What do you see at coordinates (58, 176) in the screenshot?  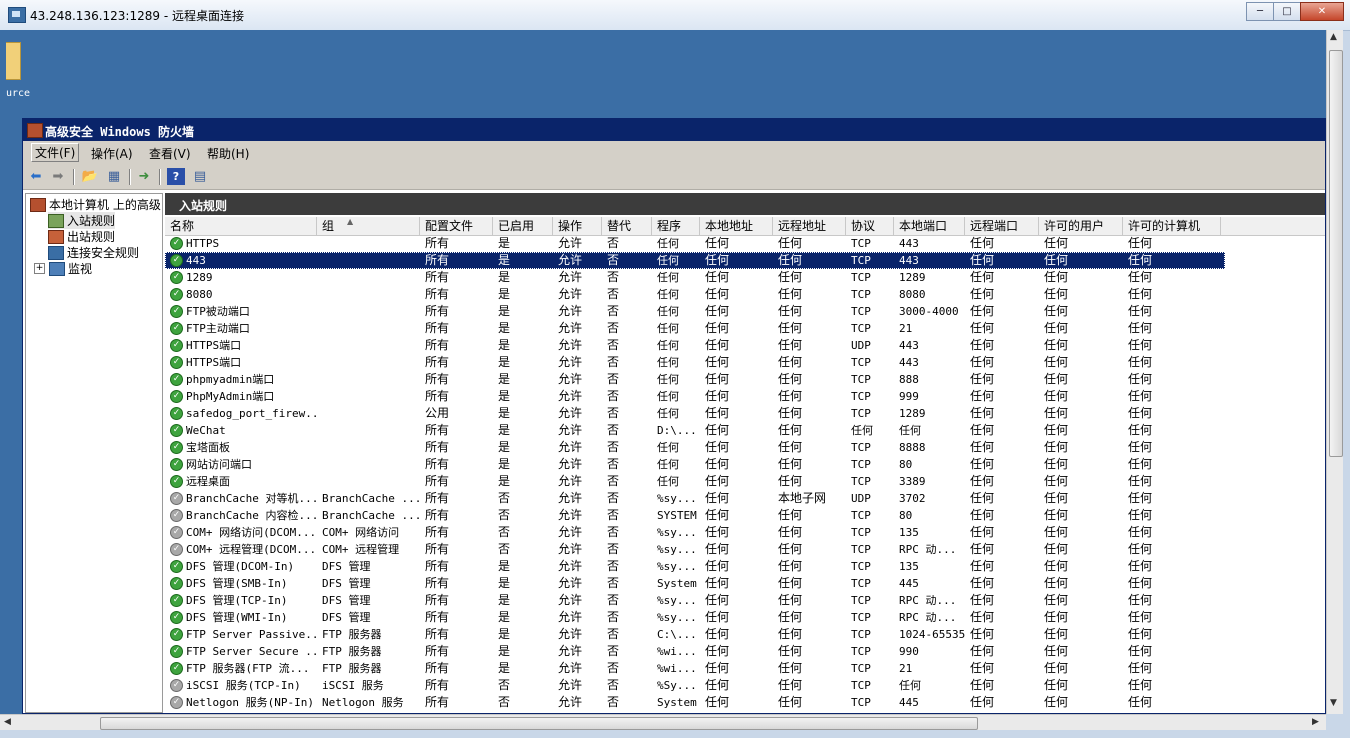 I see `forward-arrow-icon: ➡` at bounding box center [58, 176].